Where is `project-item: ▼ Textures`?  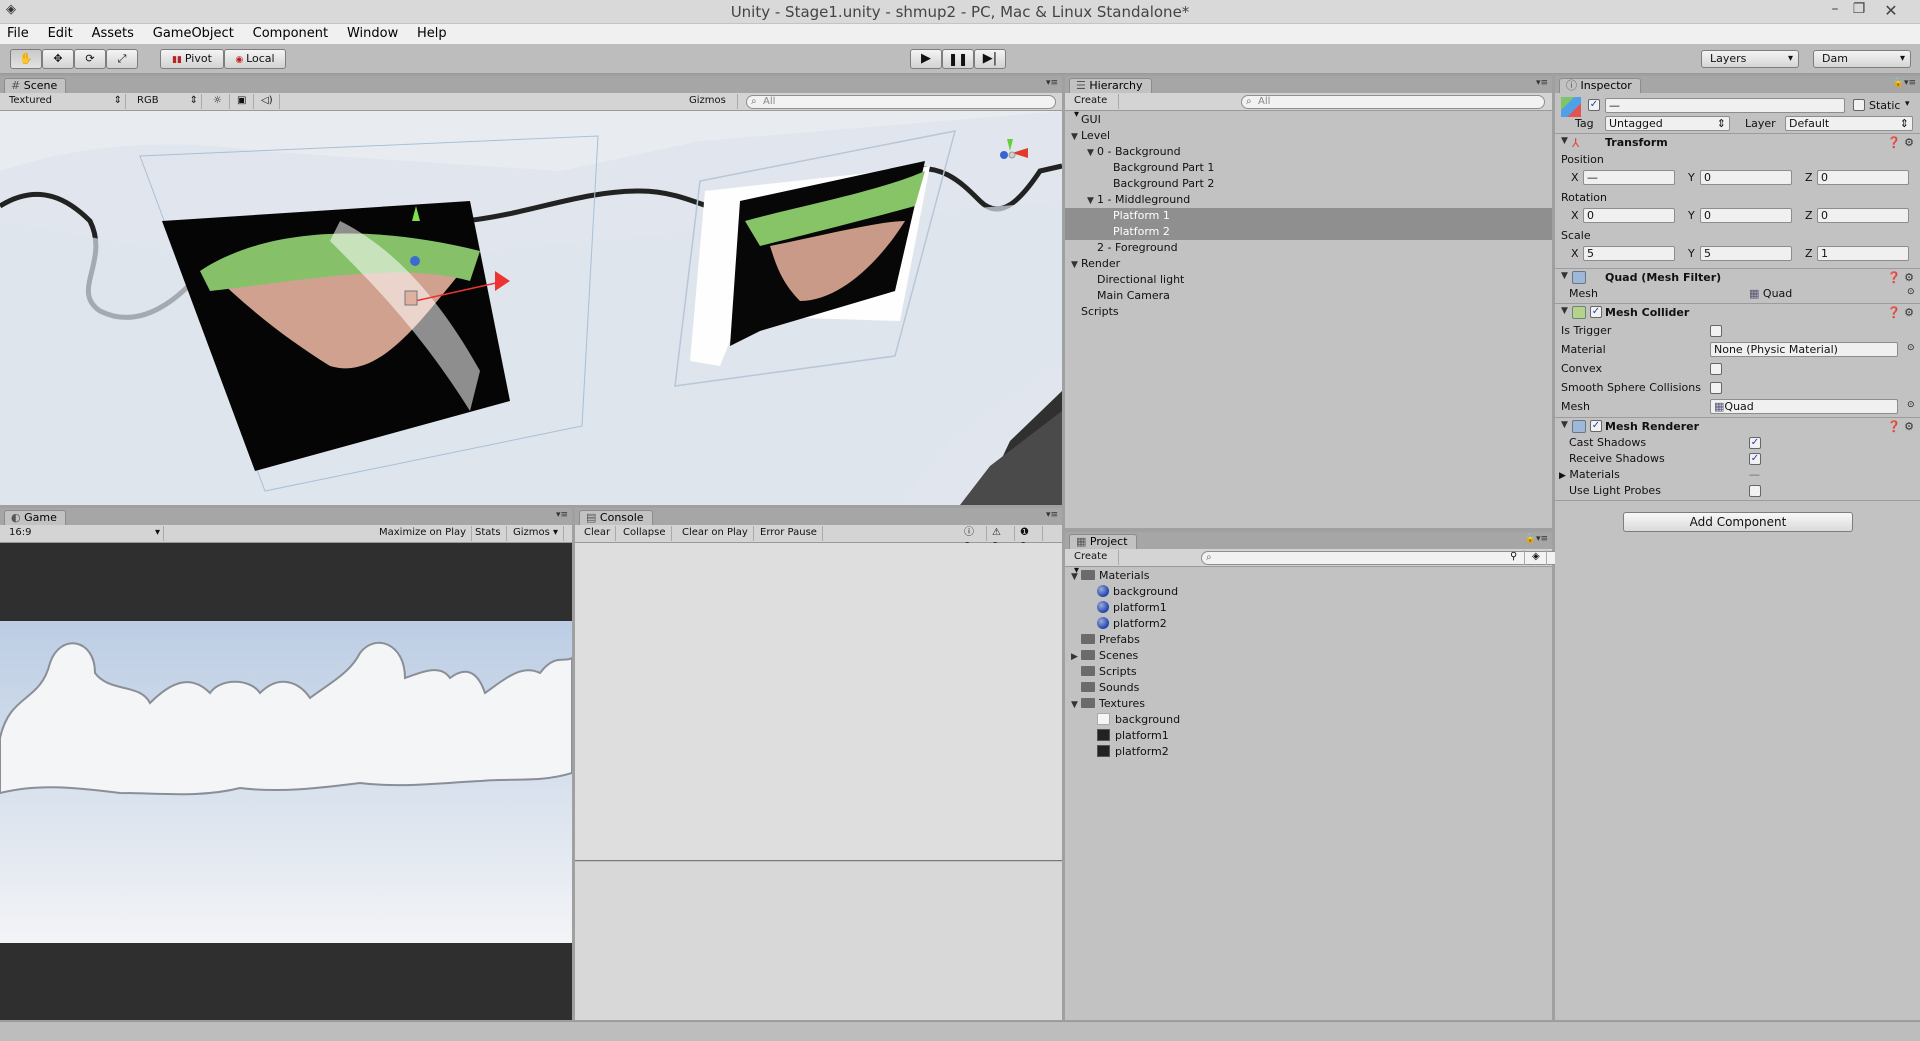
project-item: ▼ Textures is located at coordinates (1308, 704).